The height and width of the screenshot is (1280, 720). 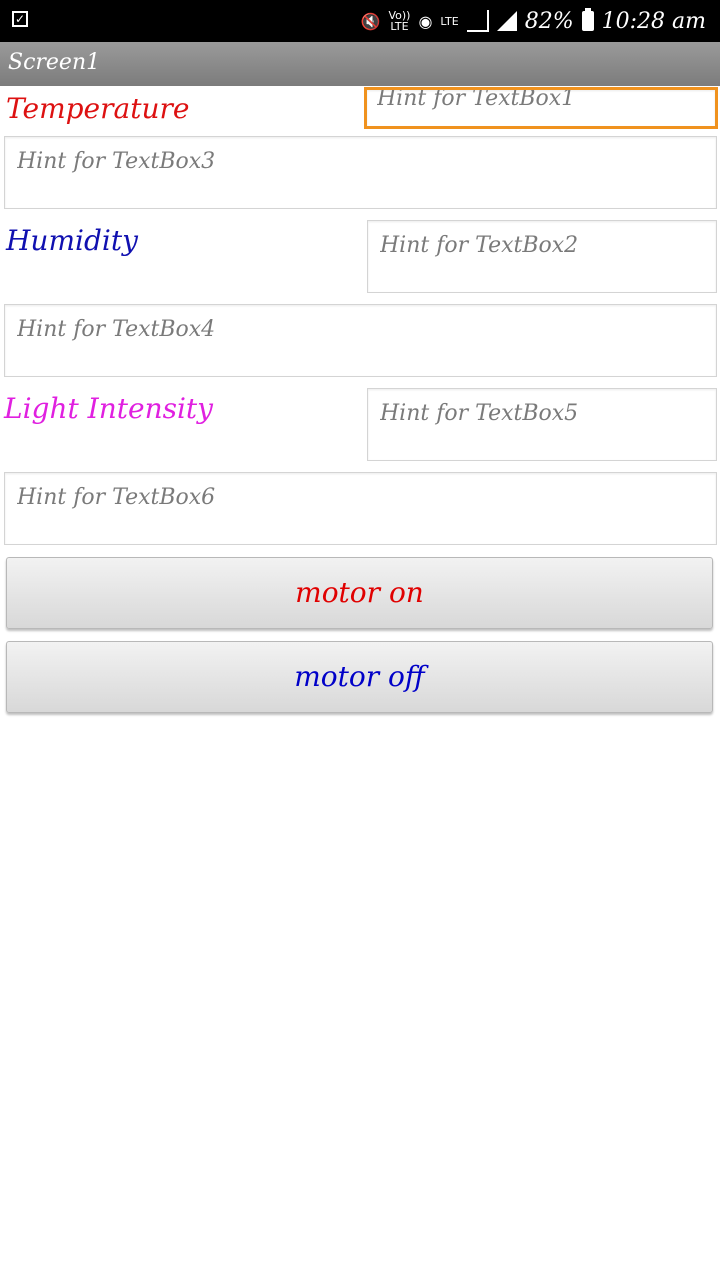 I want to click on textbox3-field, so click(x=360, y=172).